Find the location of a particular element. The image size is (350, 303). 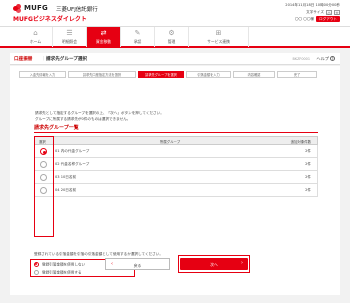

font-small-button: 小 is located at coordinates (329, 12).